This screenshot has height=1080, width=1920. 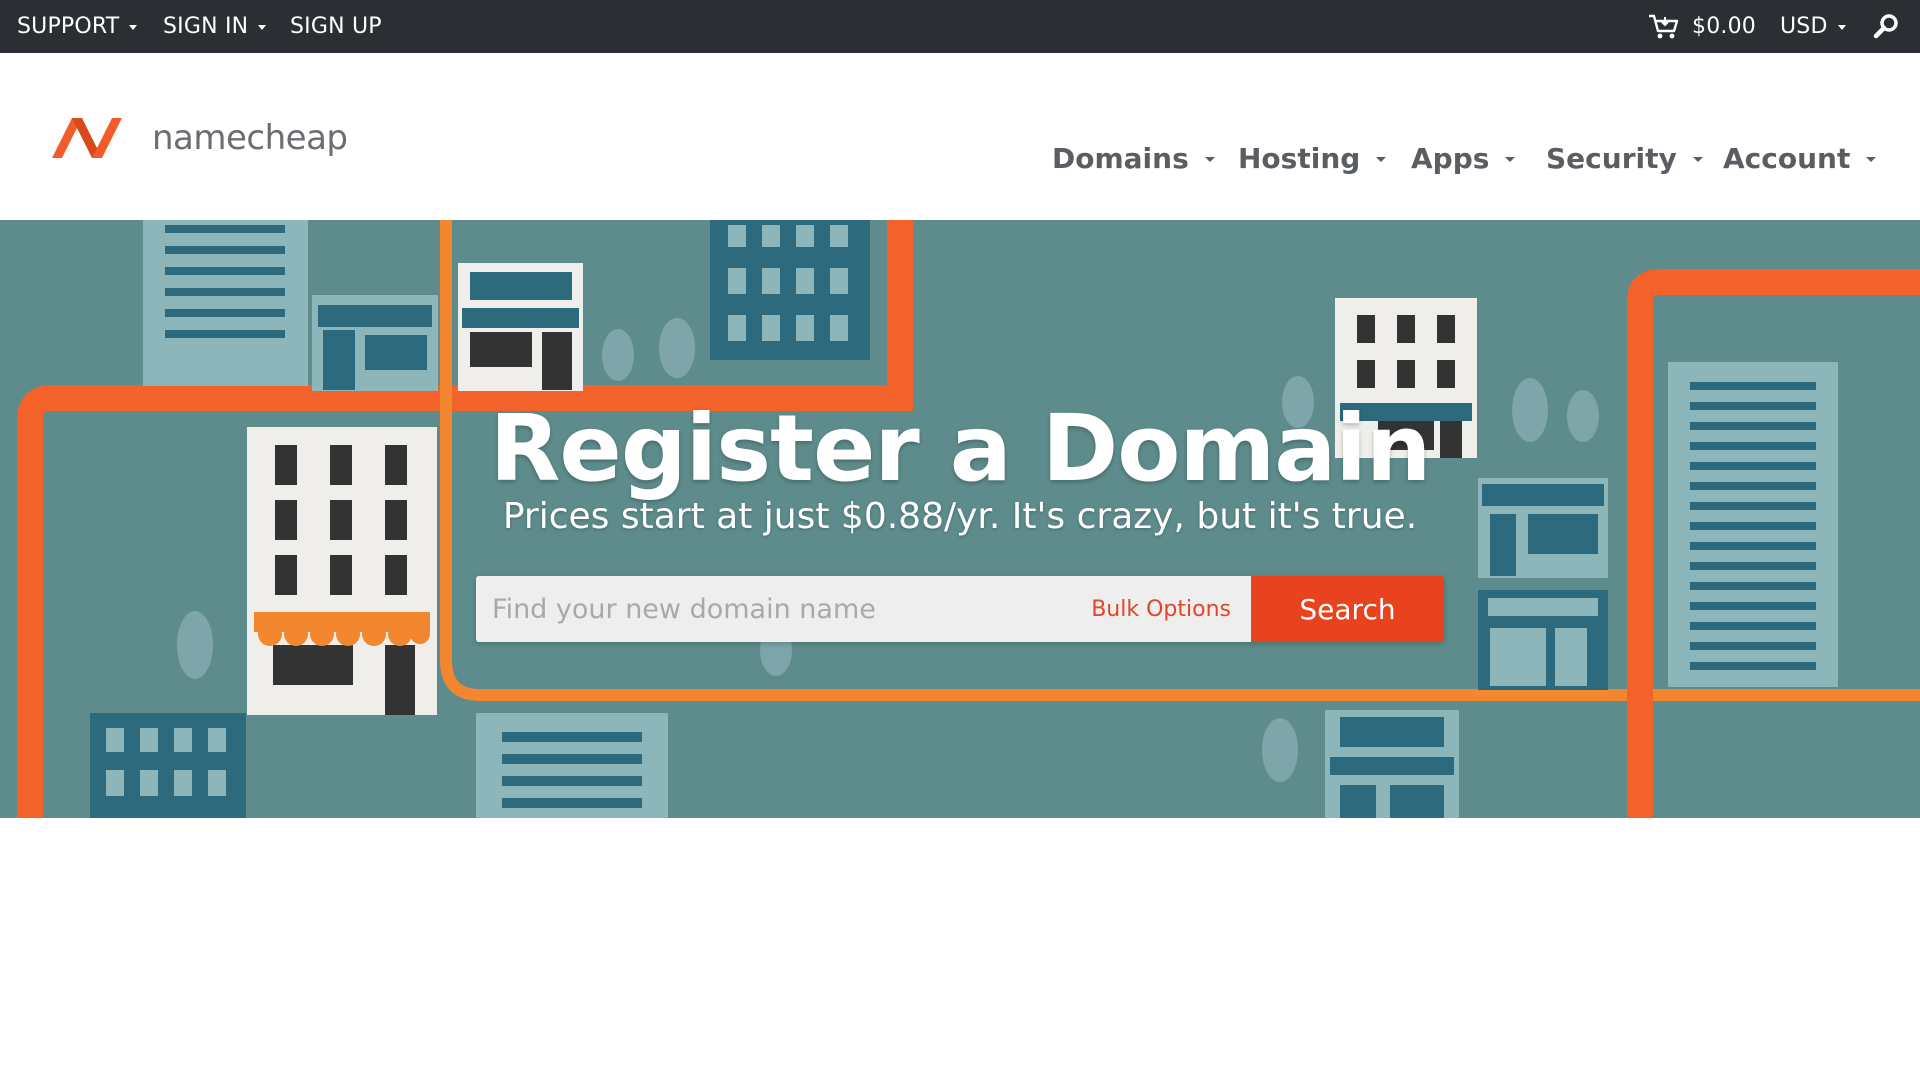 I want to click on domain-search-field-wrapper: Bulk Options, so click(x=863, y=609).